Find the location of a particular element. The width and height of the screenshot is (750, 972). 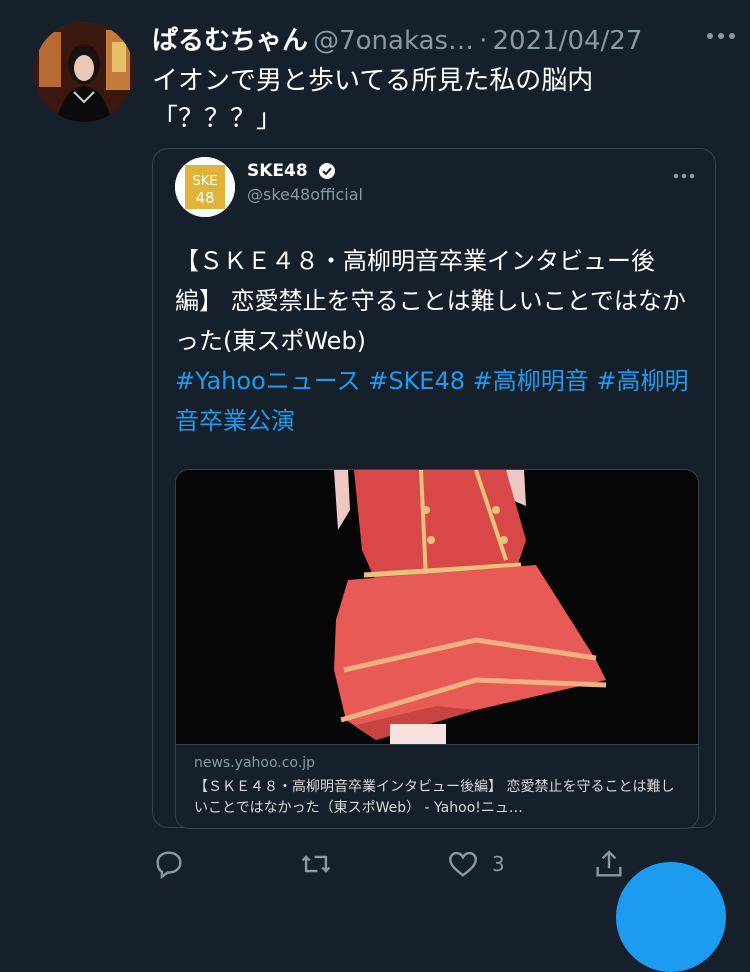

quoted-handle: @ske48official is located at coordinates (305, 194).